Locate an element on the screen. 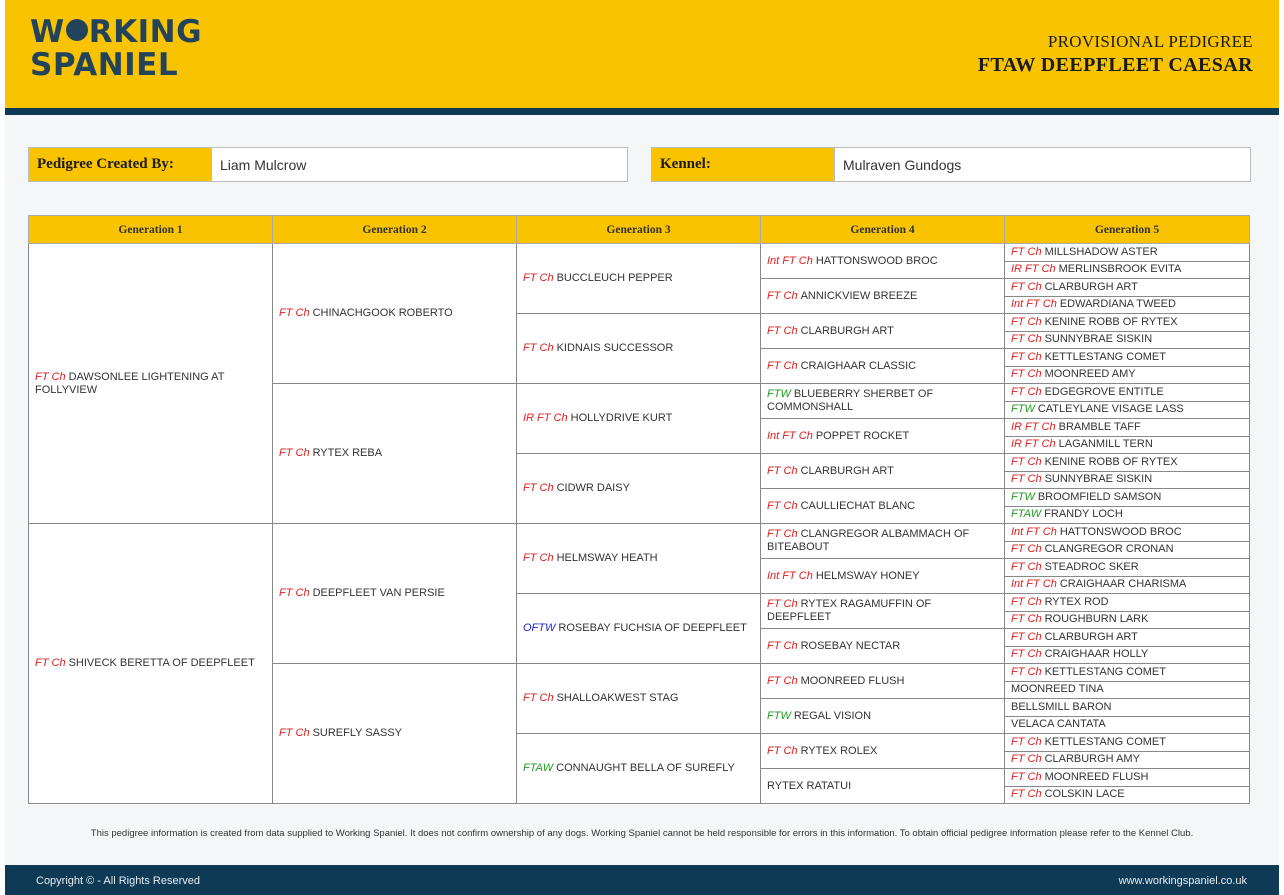 This screenshot has width=1284, height=895. generation-3-dog: OFTW ROSEBAY FUCHSIA OF DEEPFLEET is located at coordinates (638, 629).